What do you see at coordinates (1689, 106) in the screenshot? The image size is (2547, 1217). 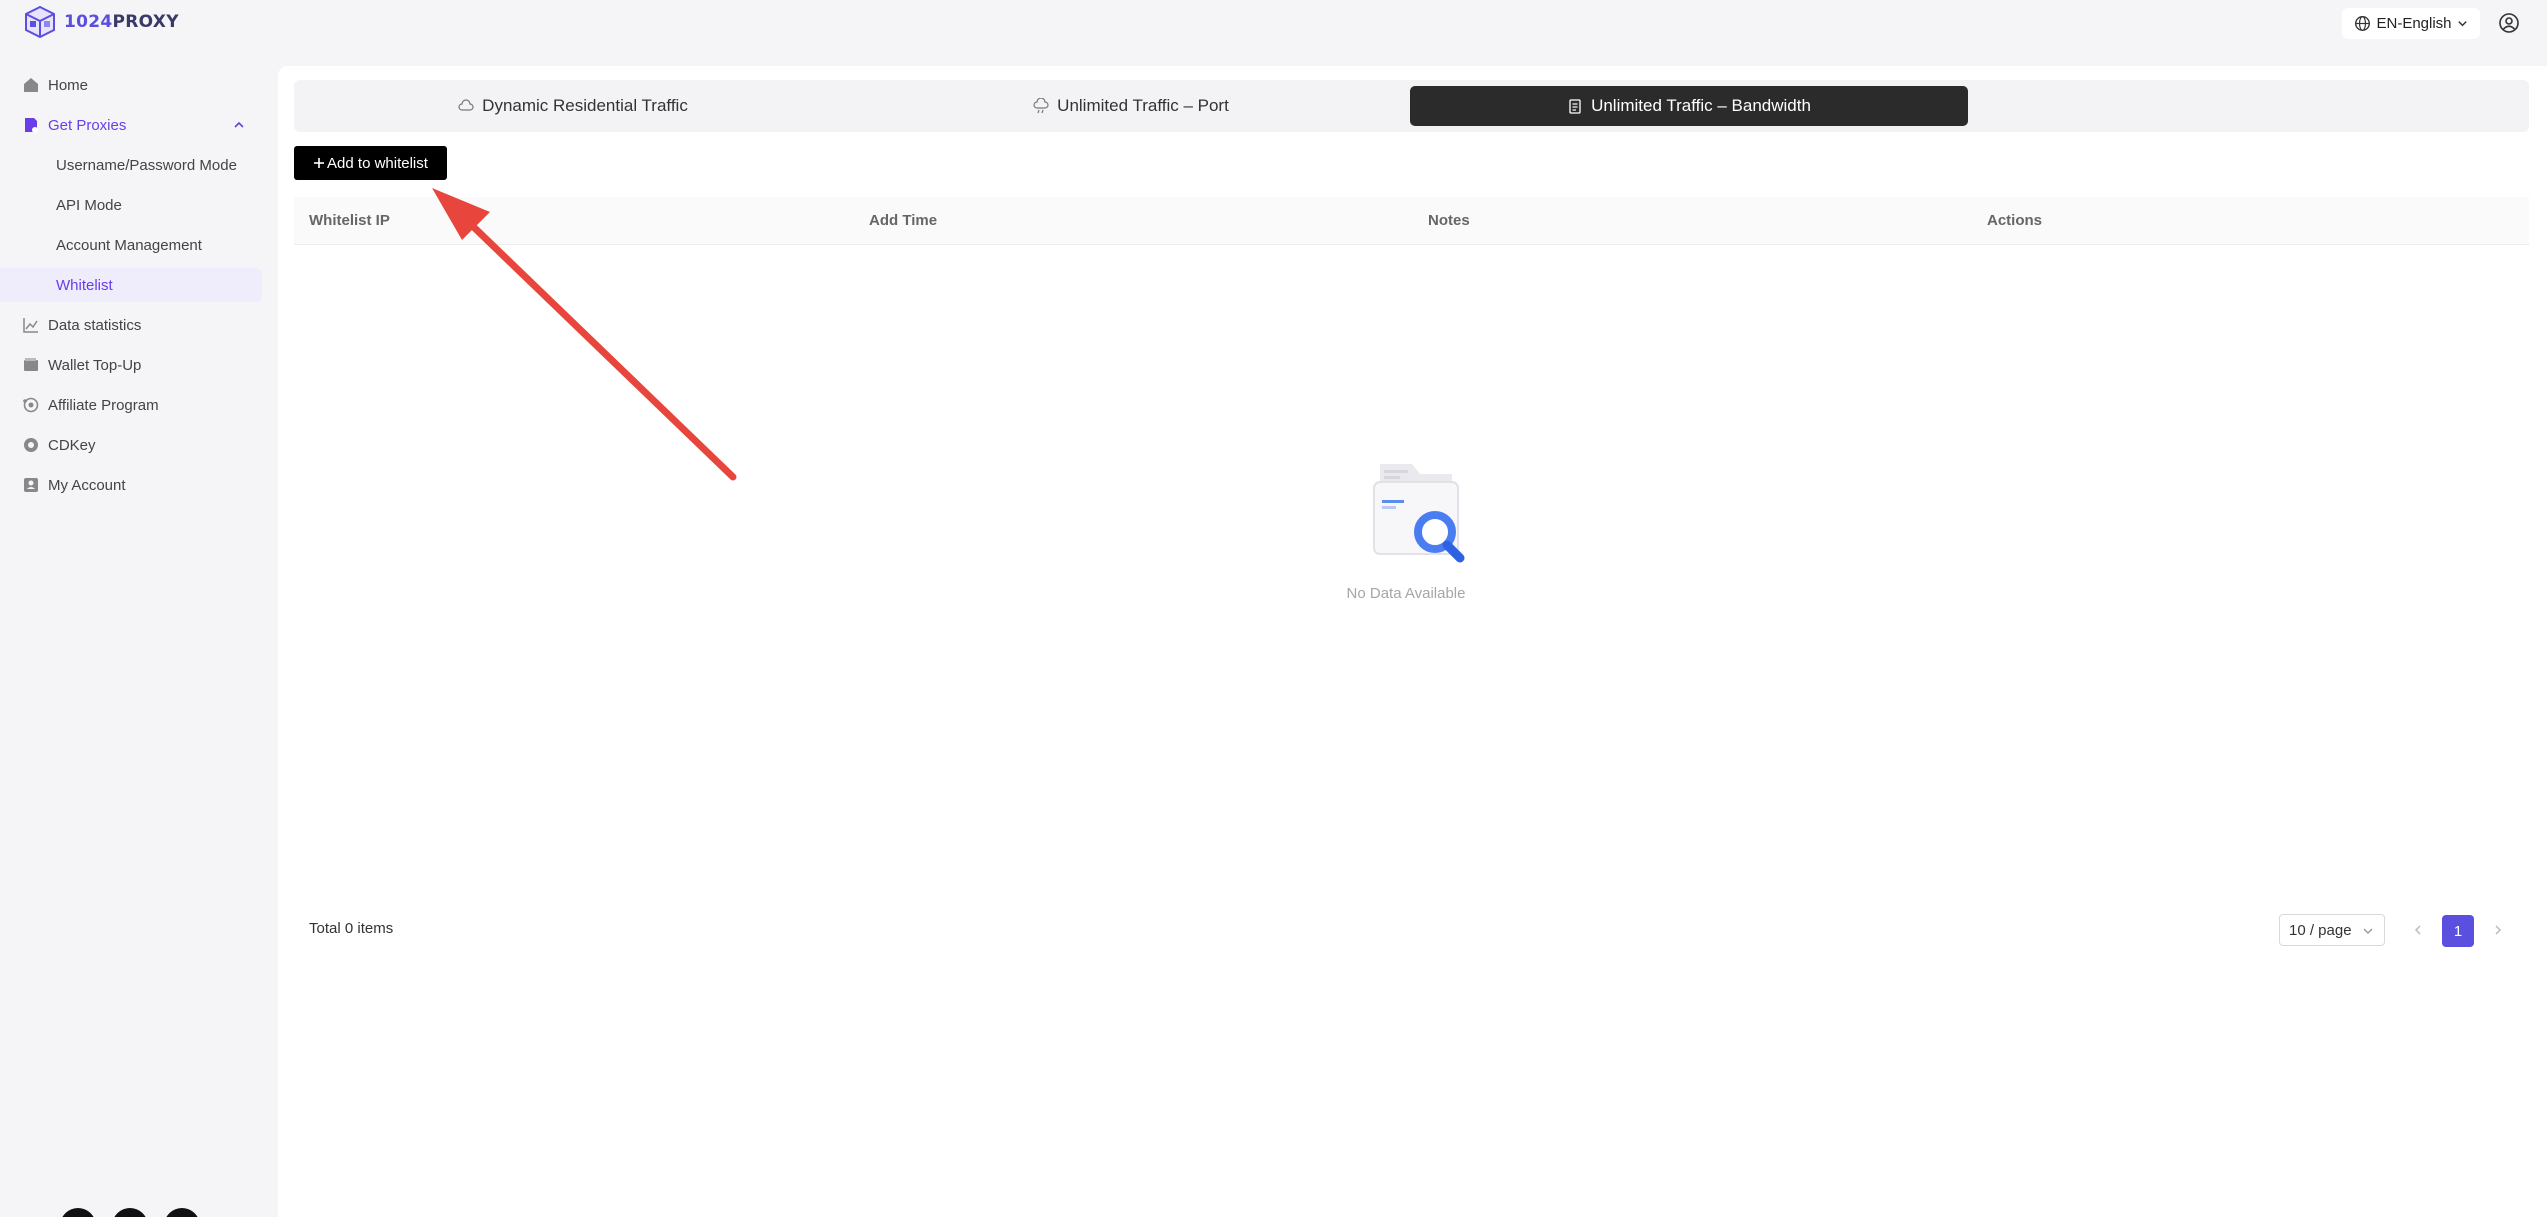 I see `tab-unlimited-traffic-bandwidth: Unlimited Traffic – Bandwidth` at bounding box center [1689, 106].